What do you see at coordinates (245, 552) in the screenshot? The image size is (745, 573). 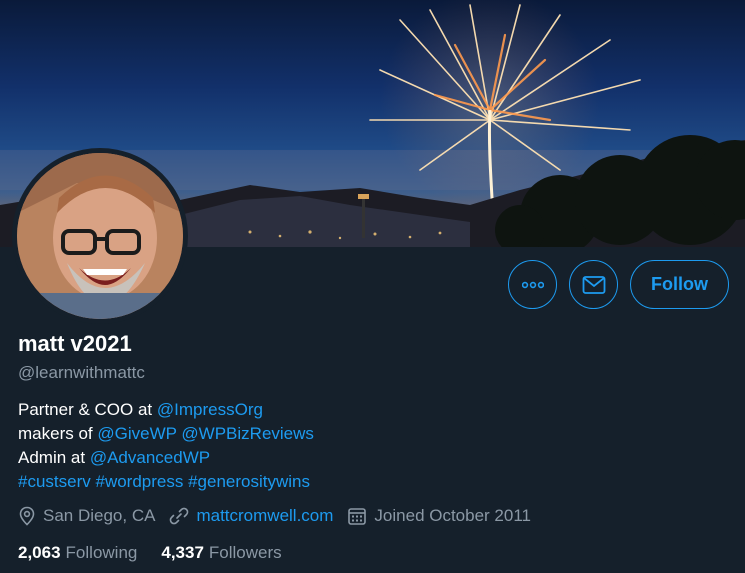 I see `followers-label: Followers` at bounding box center [245, 552].